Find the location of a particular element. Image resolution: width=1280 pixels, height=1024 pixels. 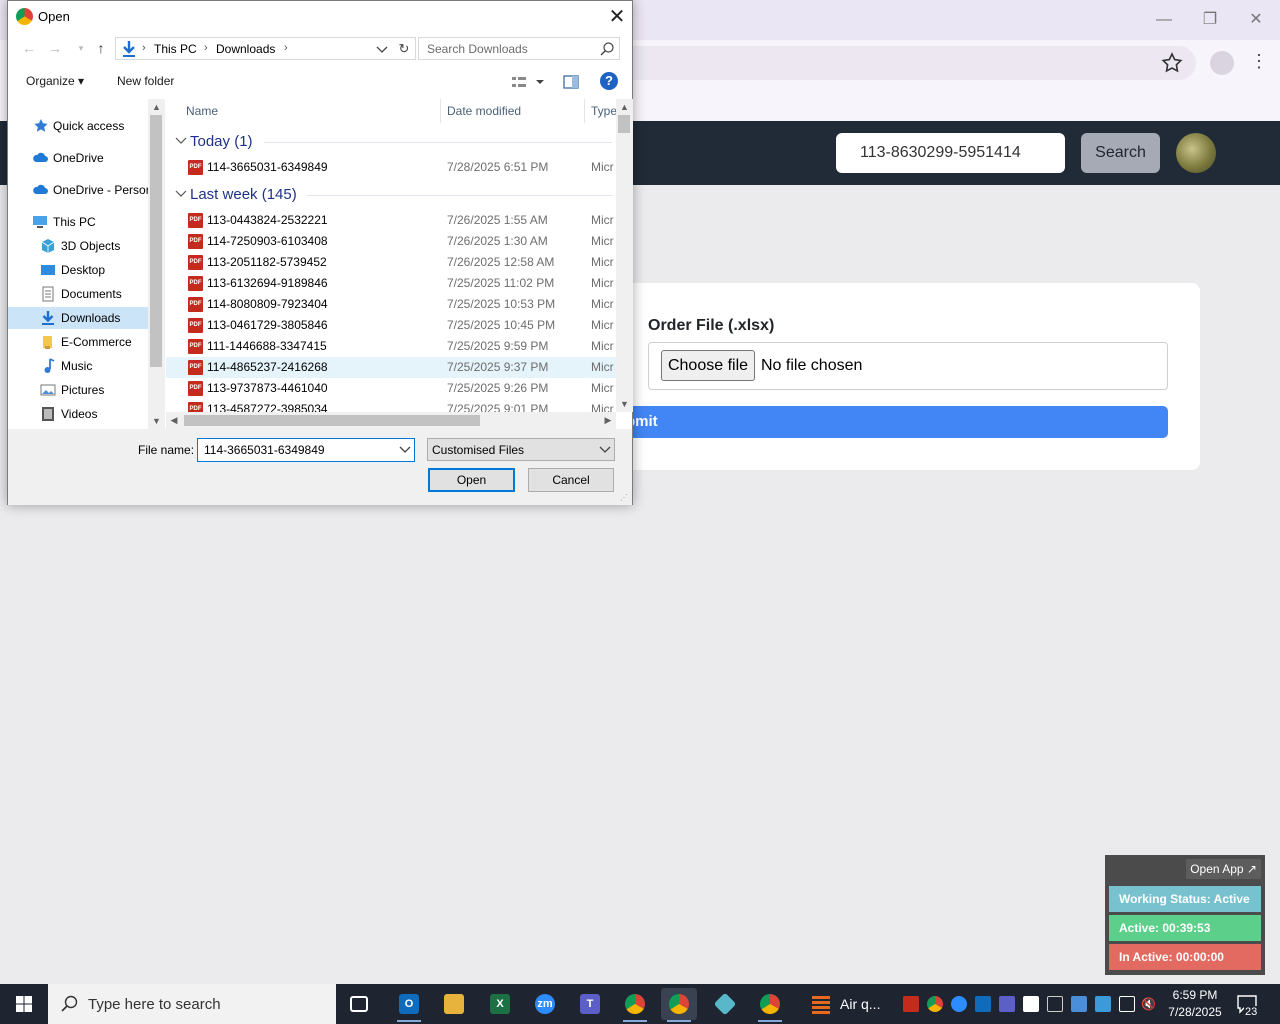

file-list-horizontal-scrollbar: ◀ ▶ is located at coordinates (391, 420).